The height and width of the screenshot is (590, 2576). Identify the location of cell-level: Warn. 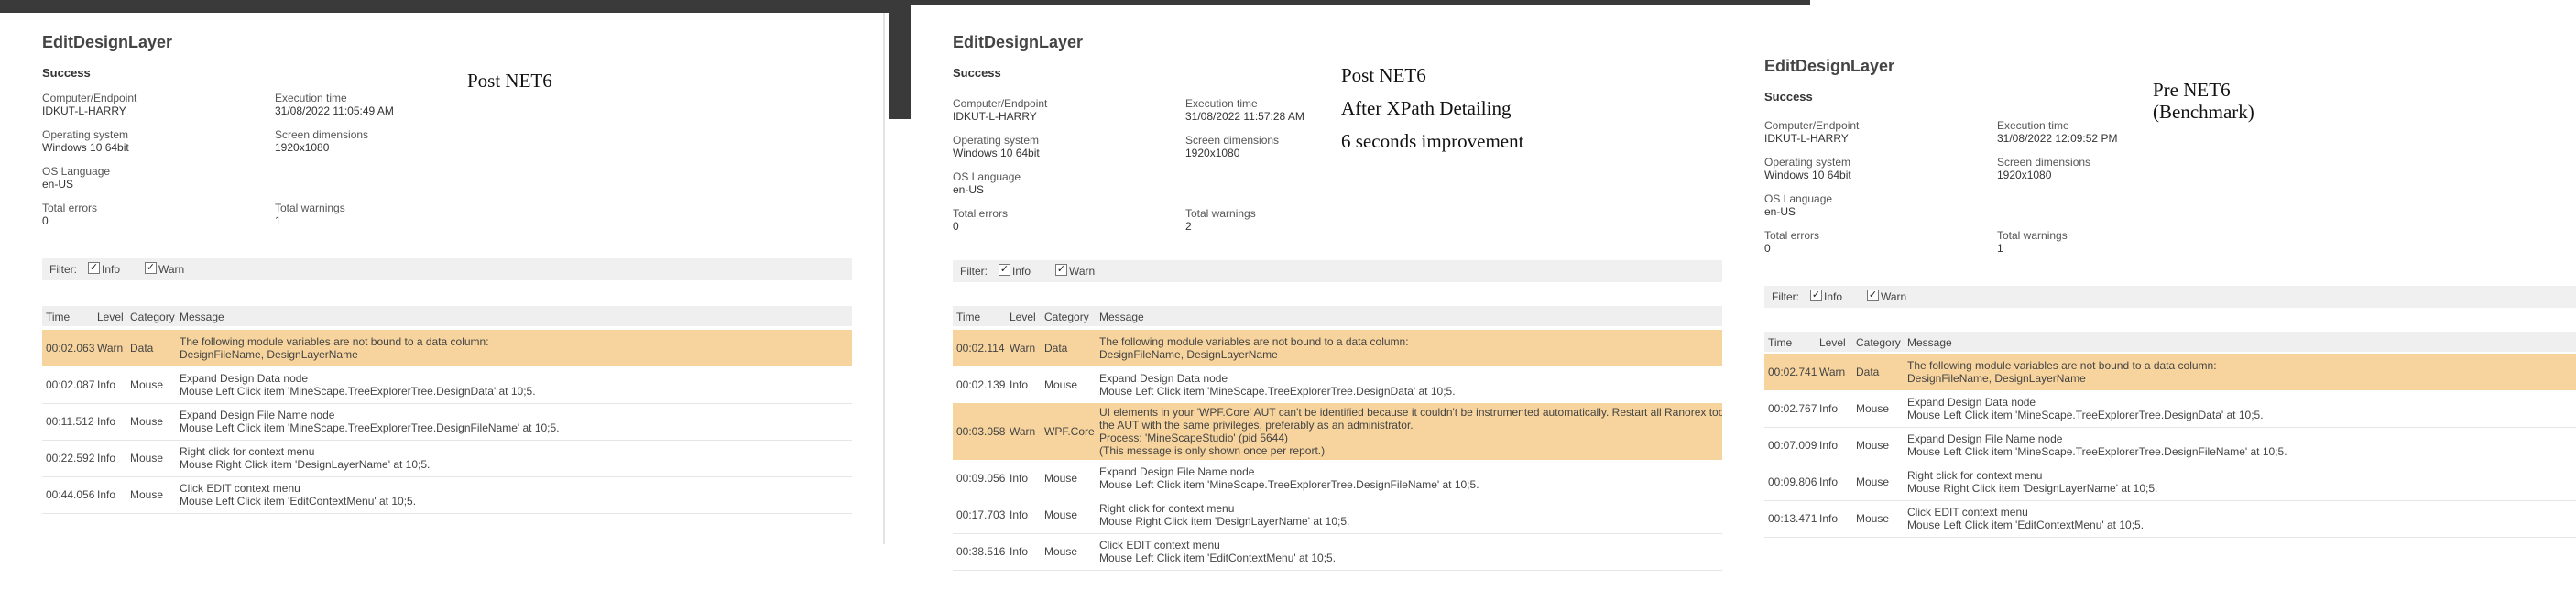
(1023, 431).